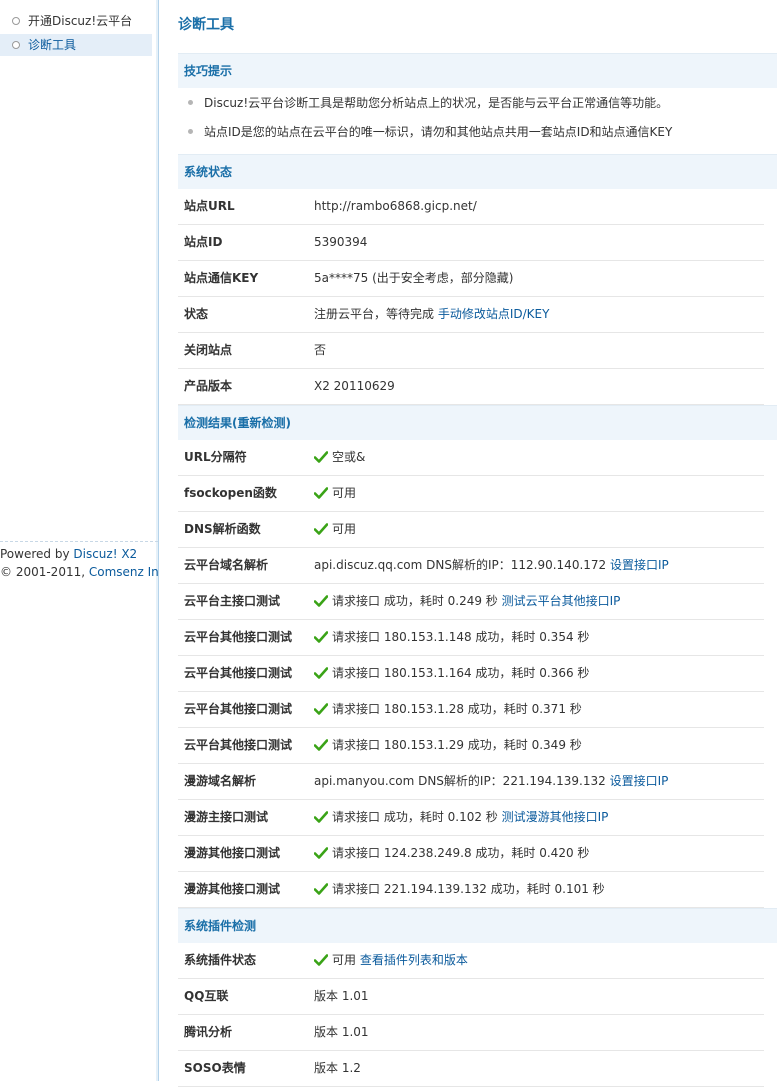  Describe the element at coordinates (457, 745) in the screenshot. I see `row-value-text: 请求接口 180.153.1.29 成功，耗时 0.349 秒` at that location.